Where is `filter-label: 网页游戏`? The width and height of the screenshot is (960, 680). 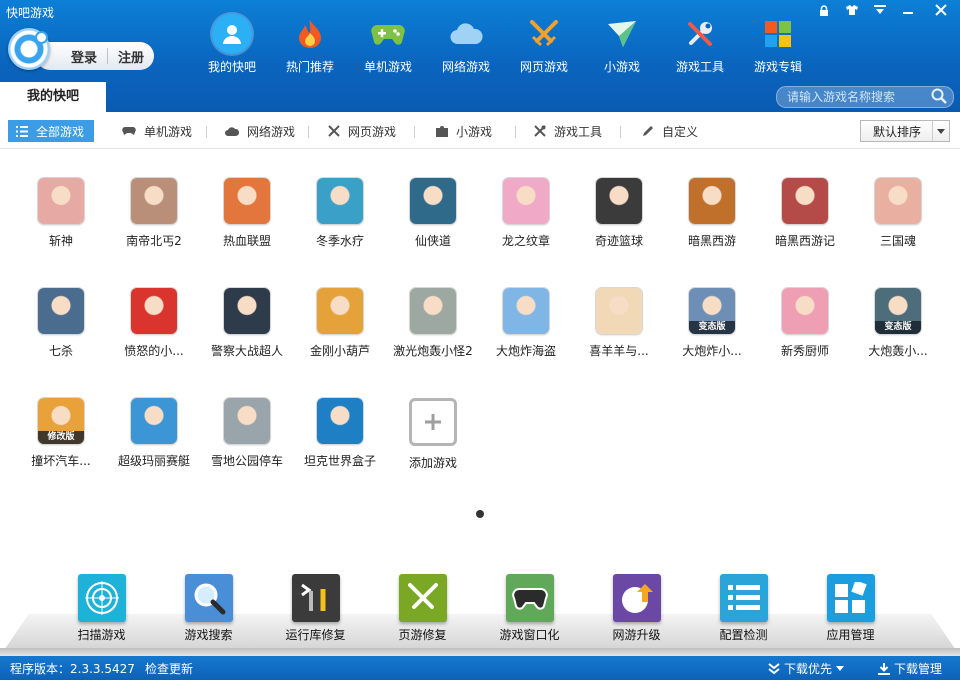 filter-label: 网页游戏 is located at coordinates (372, 131).